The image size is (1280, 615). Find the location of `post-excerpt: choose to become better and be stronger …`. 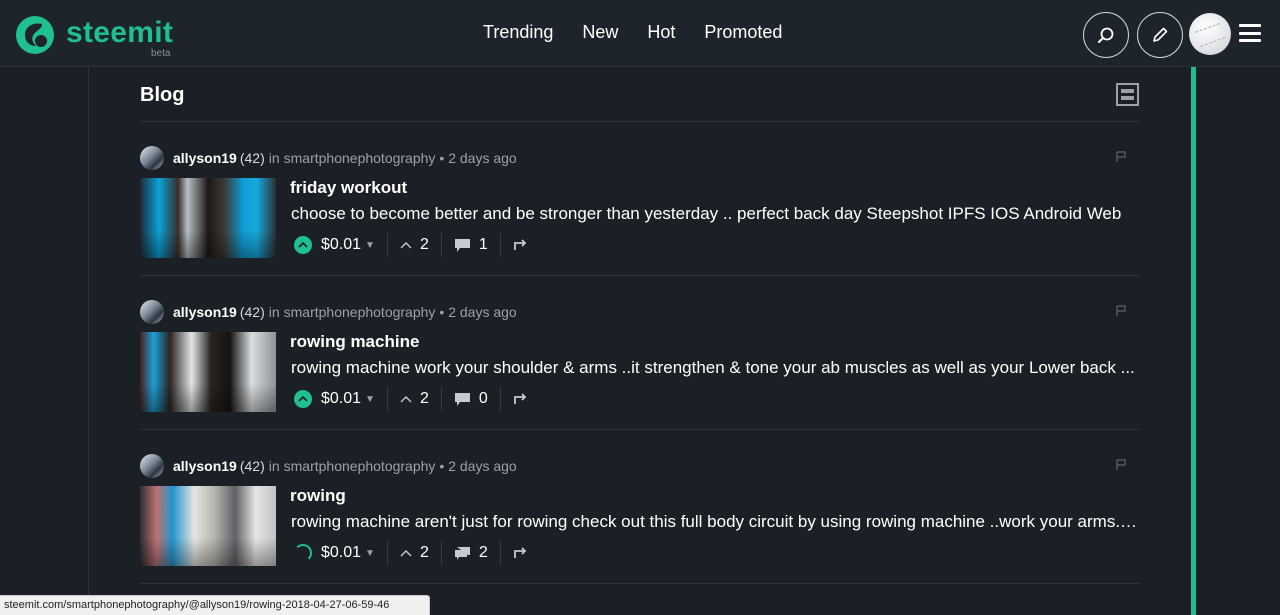

post-excerpt: choose to become better and be stronger … is located at coordinates (715, 214).